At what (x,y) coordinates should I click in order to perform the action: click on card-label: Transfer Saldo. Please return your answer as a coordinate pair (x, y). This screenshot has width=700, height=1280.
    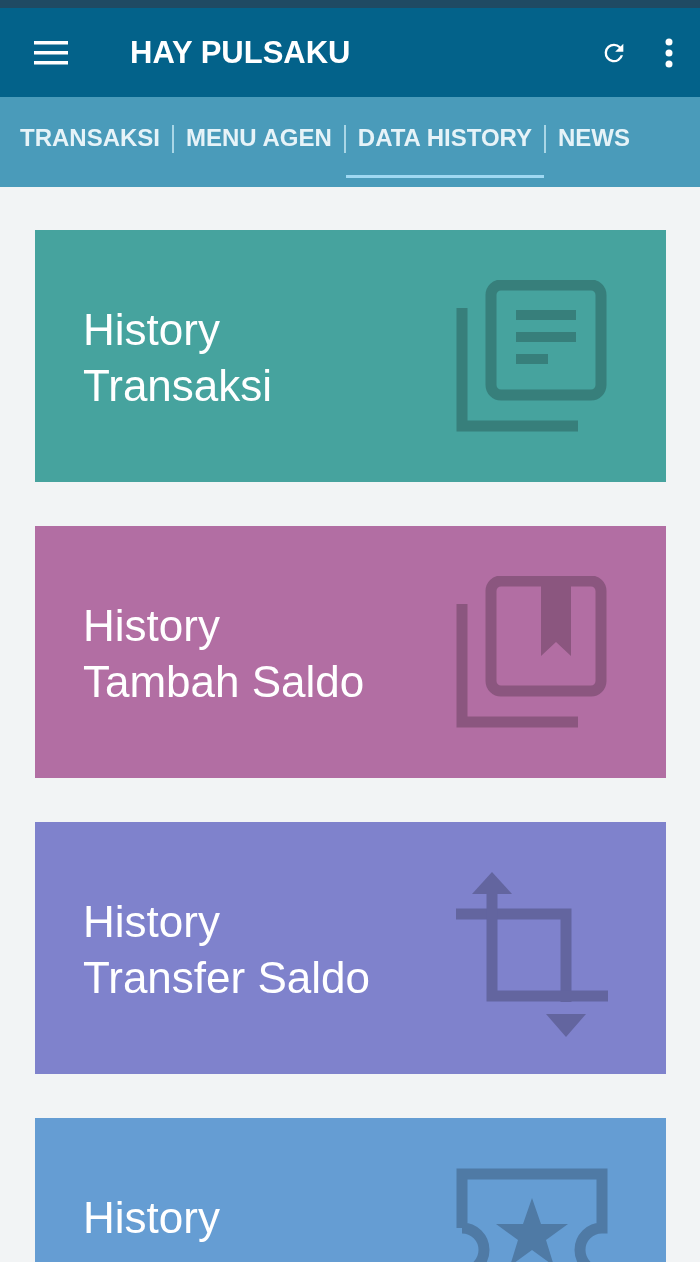
    Looking at the image, I should click on (226, 978).